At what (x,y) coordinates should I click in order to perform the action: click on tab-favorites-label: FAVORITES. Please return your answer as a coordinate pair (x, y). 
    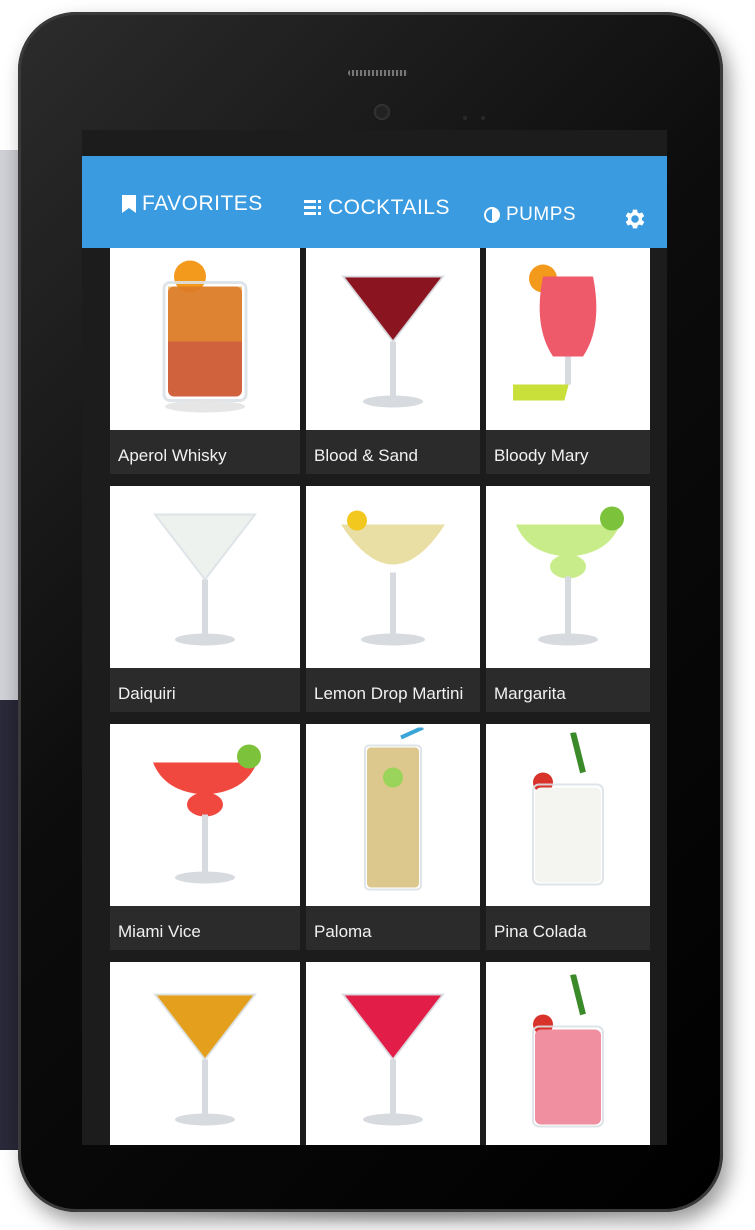
    Looking at the image, I should click on (202, 203).